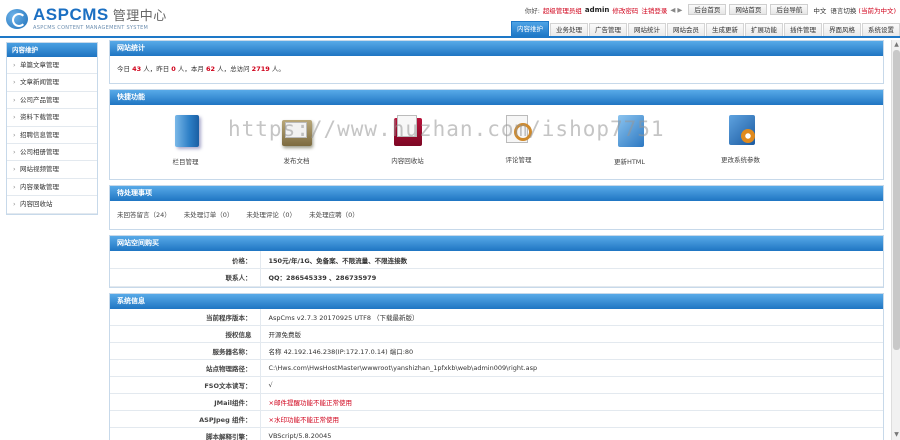  I want to click on pending-title: 待处理事项, so click(496, 193).